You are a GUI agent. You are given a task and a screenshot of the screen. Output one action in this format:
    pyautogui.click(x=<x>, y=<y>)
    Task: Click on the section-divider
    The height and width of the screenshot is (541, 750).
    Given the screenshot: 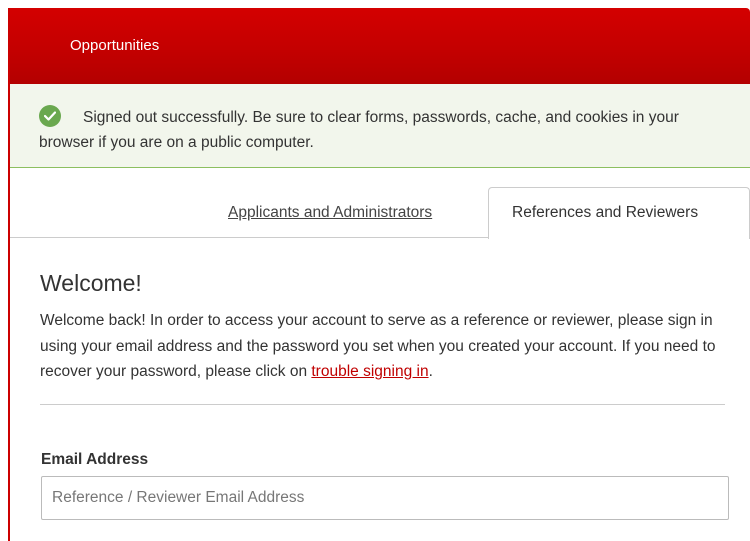 What is the action you would take?
    pyautogui.click(x=382, y=404)
    